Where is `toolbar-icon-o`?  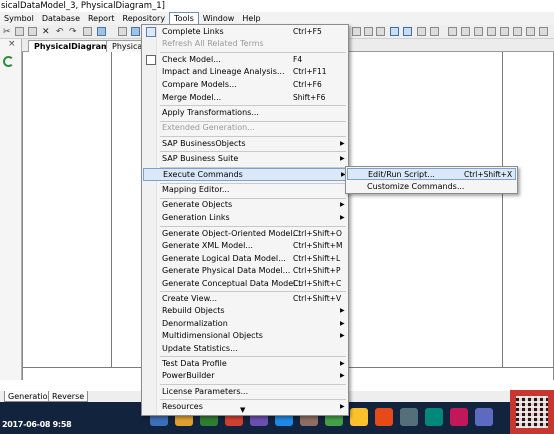
toolbar-icon-o is located at coordinates (543, 31).